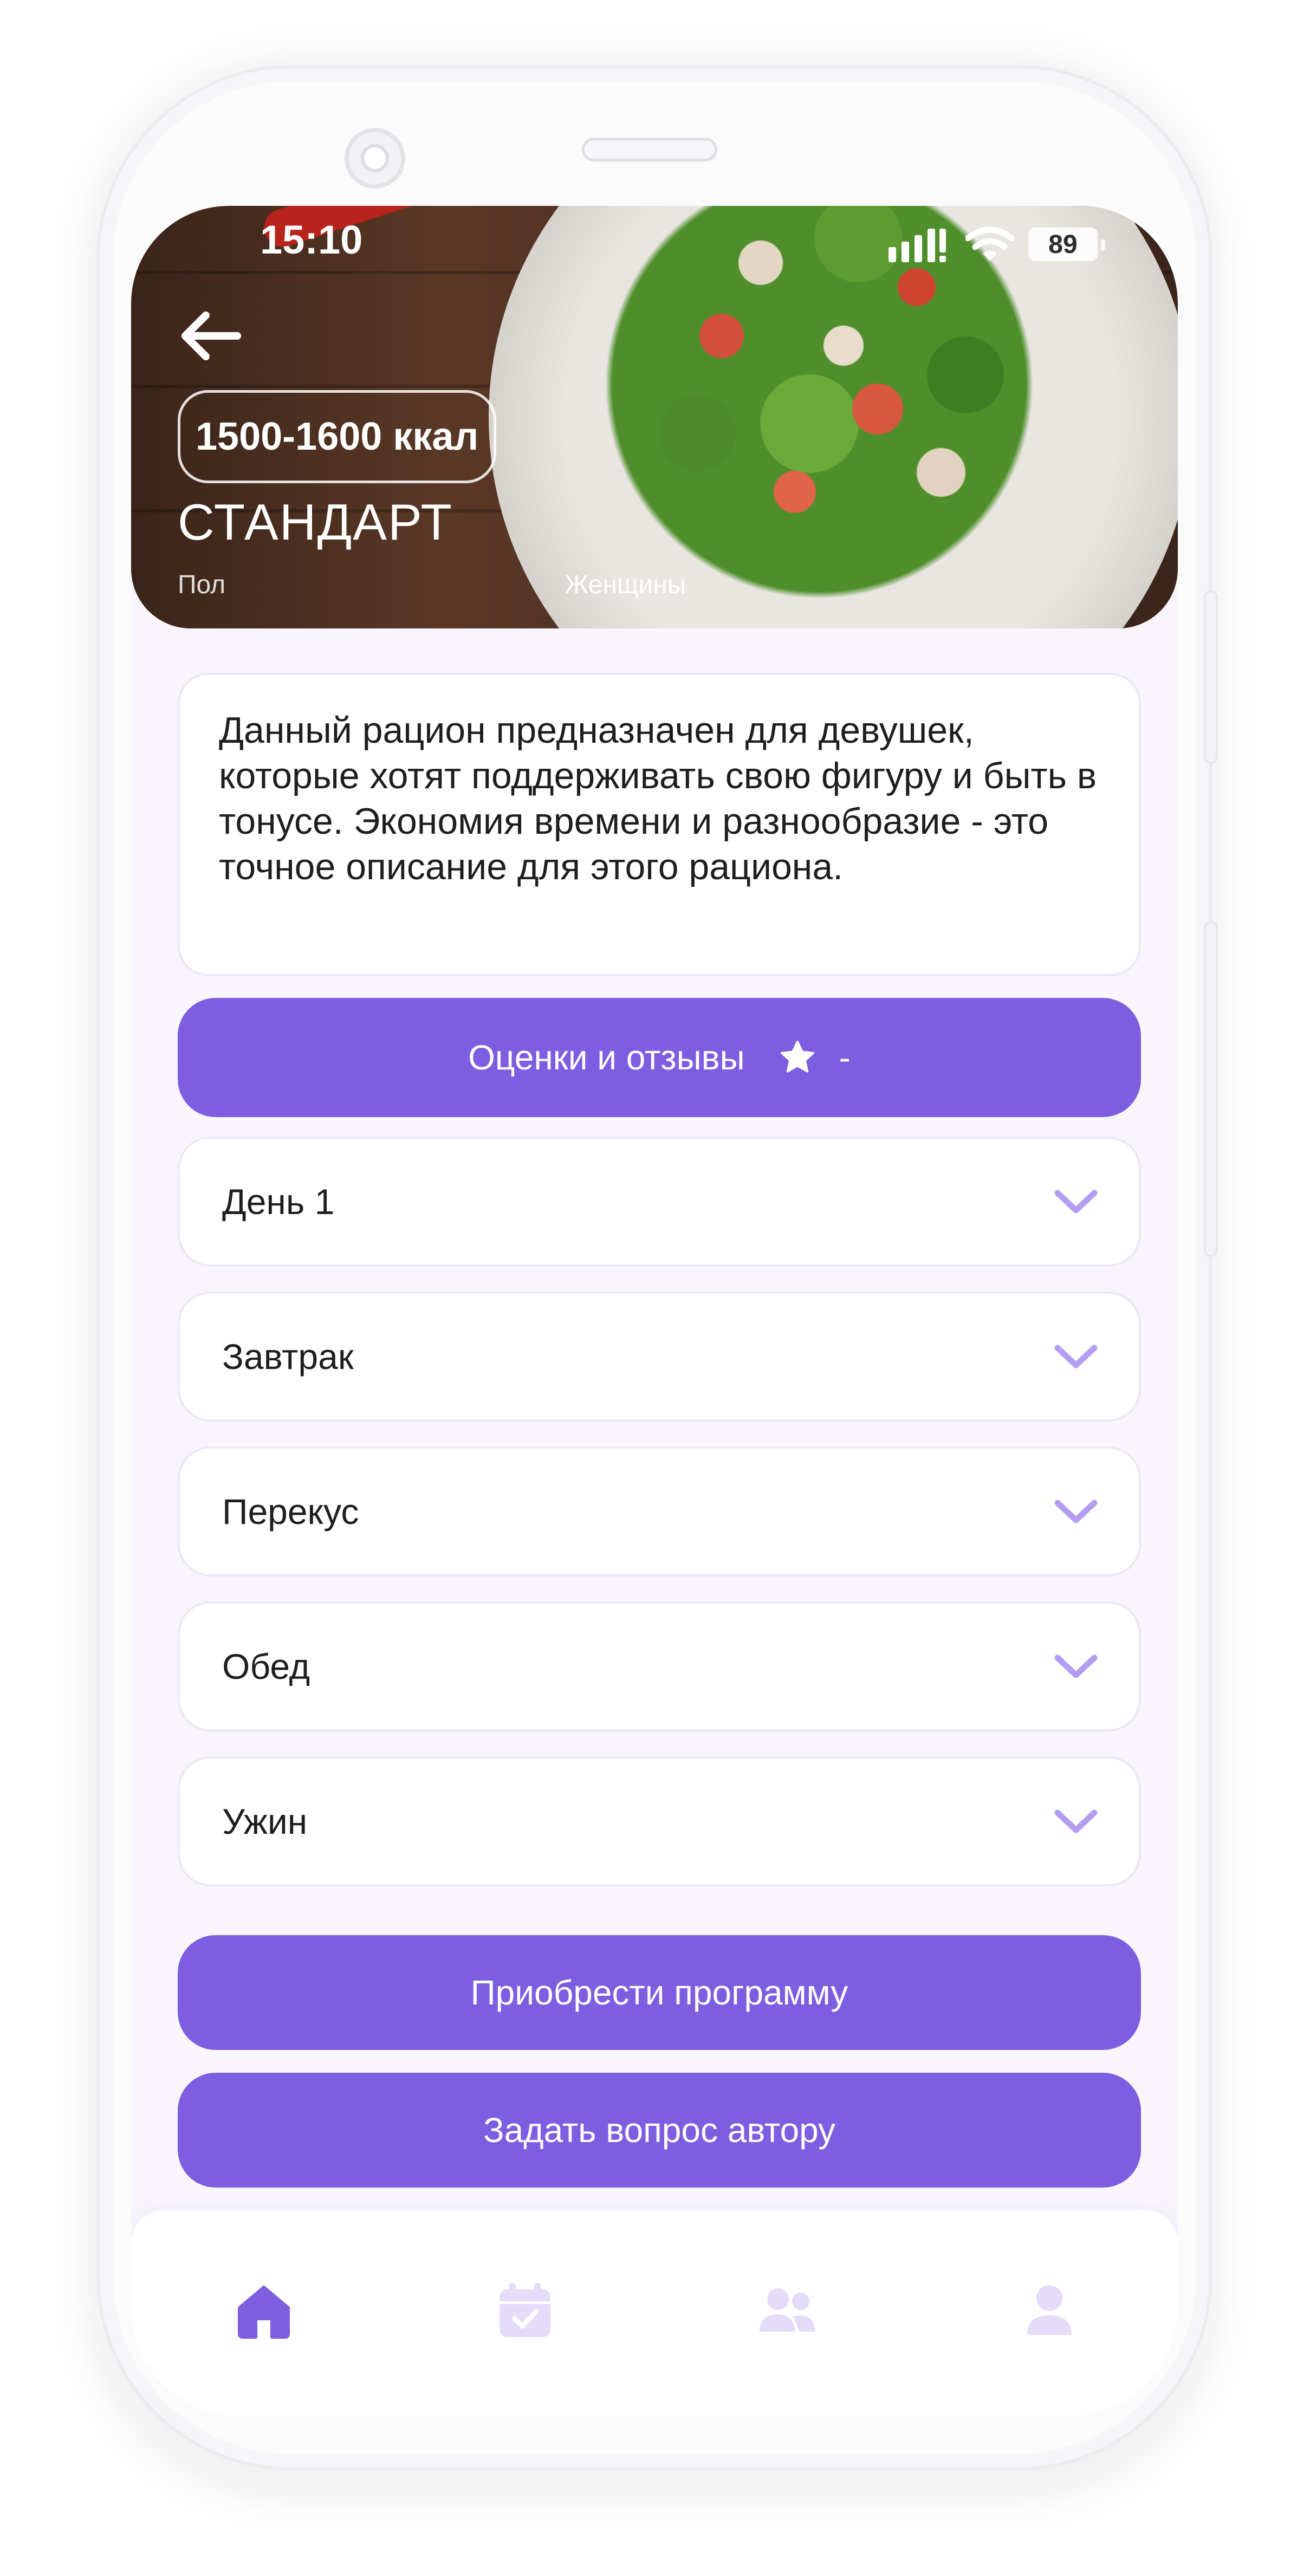 The width and height of the screenshot is (1310, 2576). Describe the element at coordinates (202, 585) in the screenshot. I see `gender-label: Пол` at that location.